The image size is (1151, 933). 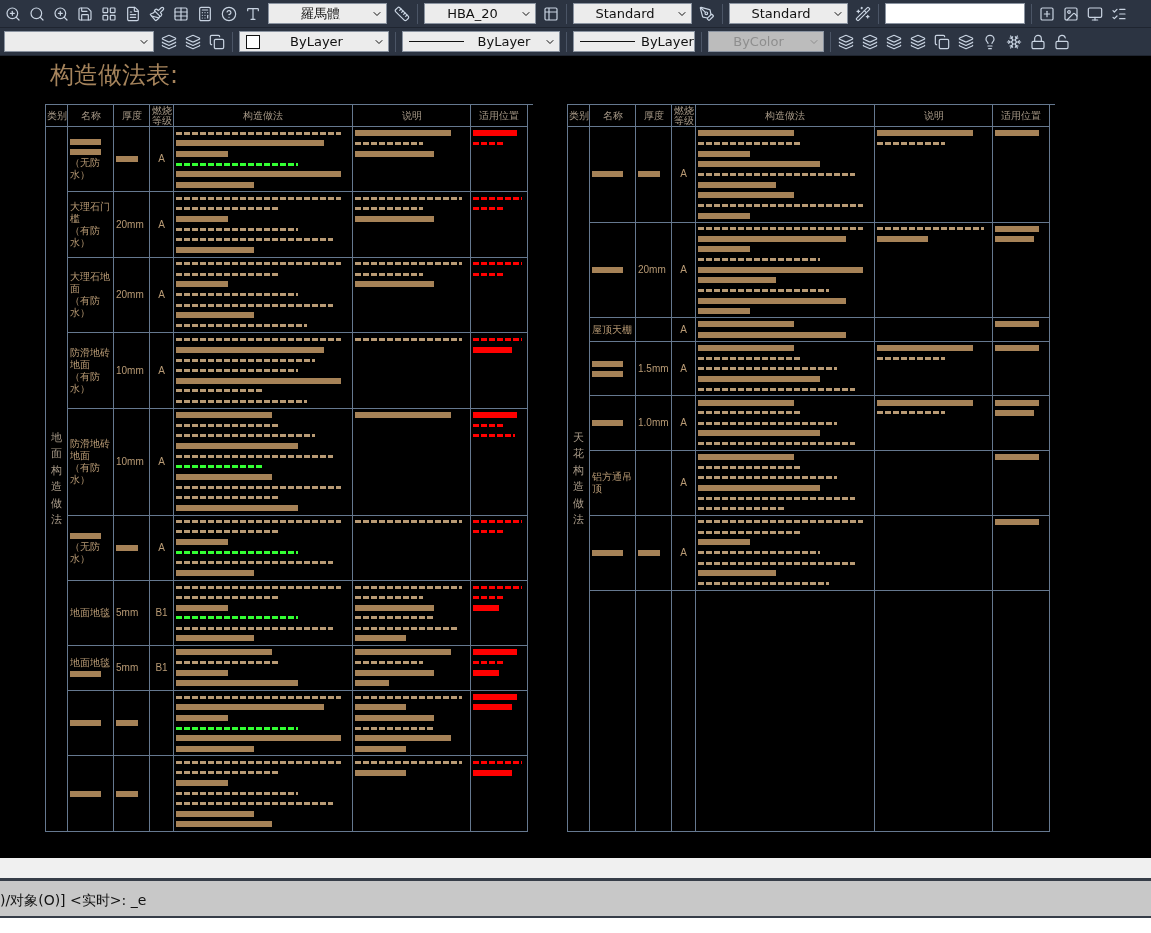 What do you see at coordinates (480, 13) in the screenshot?
I see `dropdown: HBA_20` at bounding box center [480, 13].